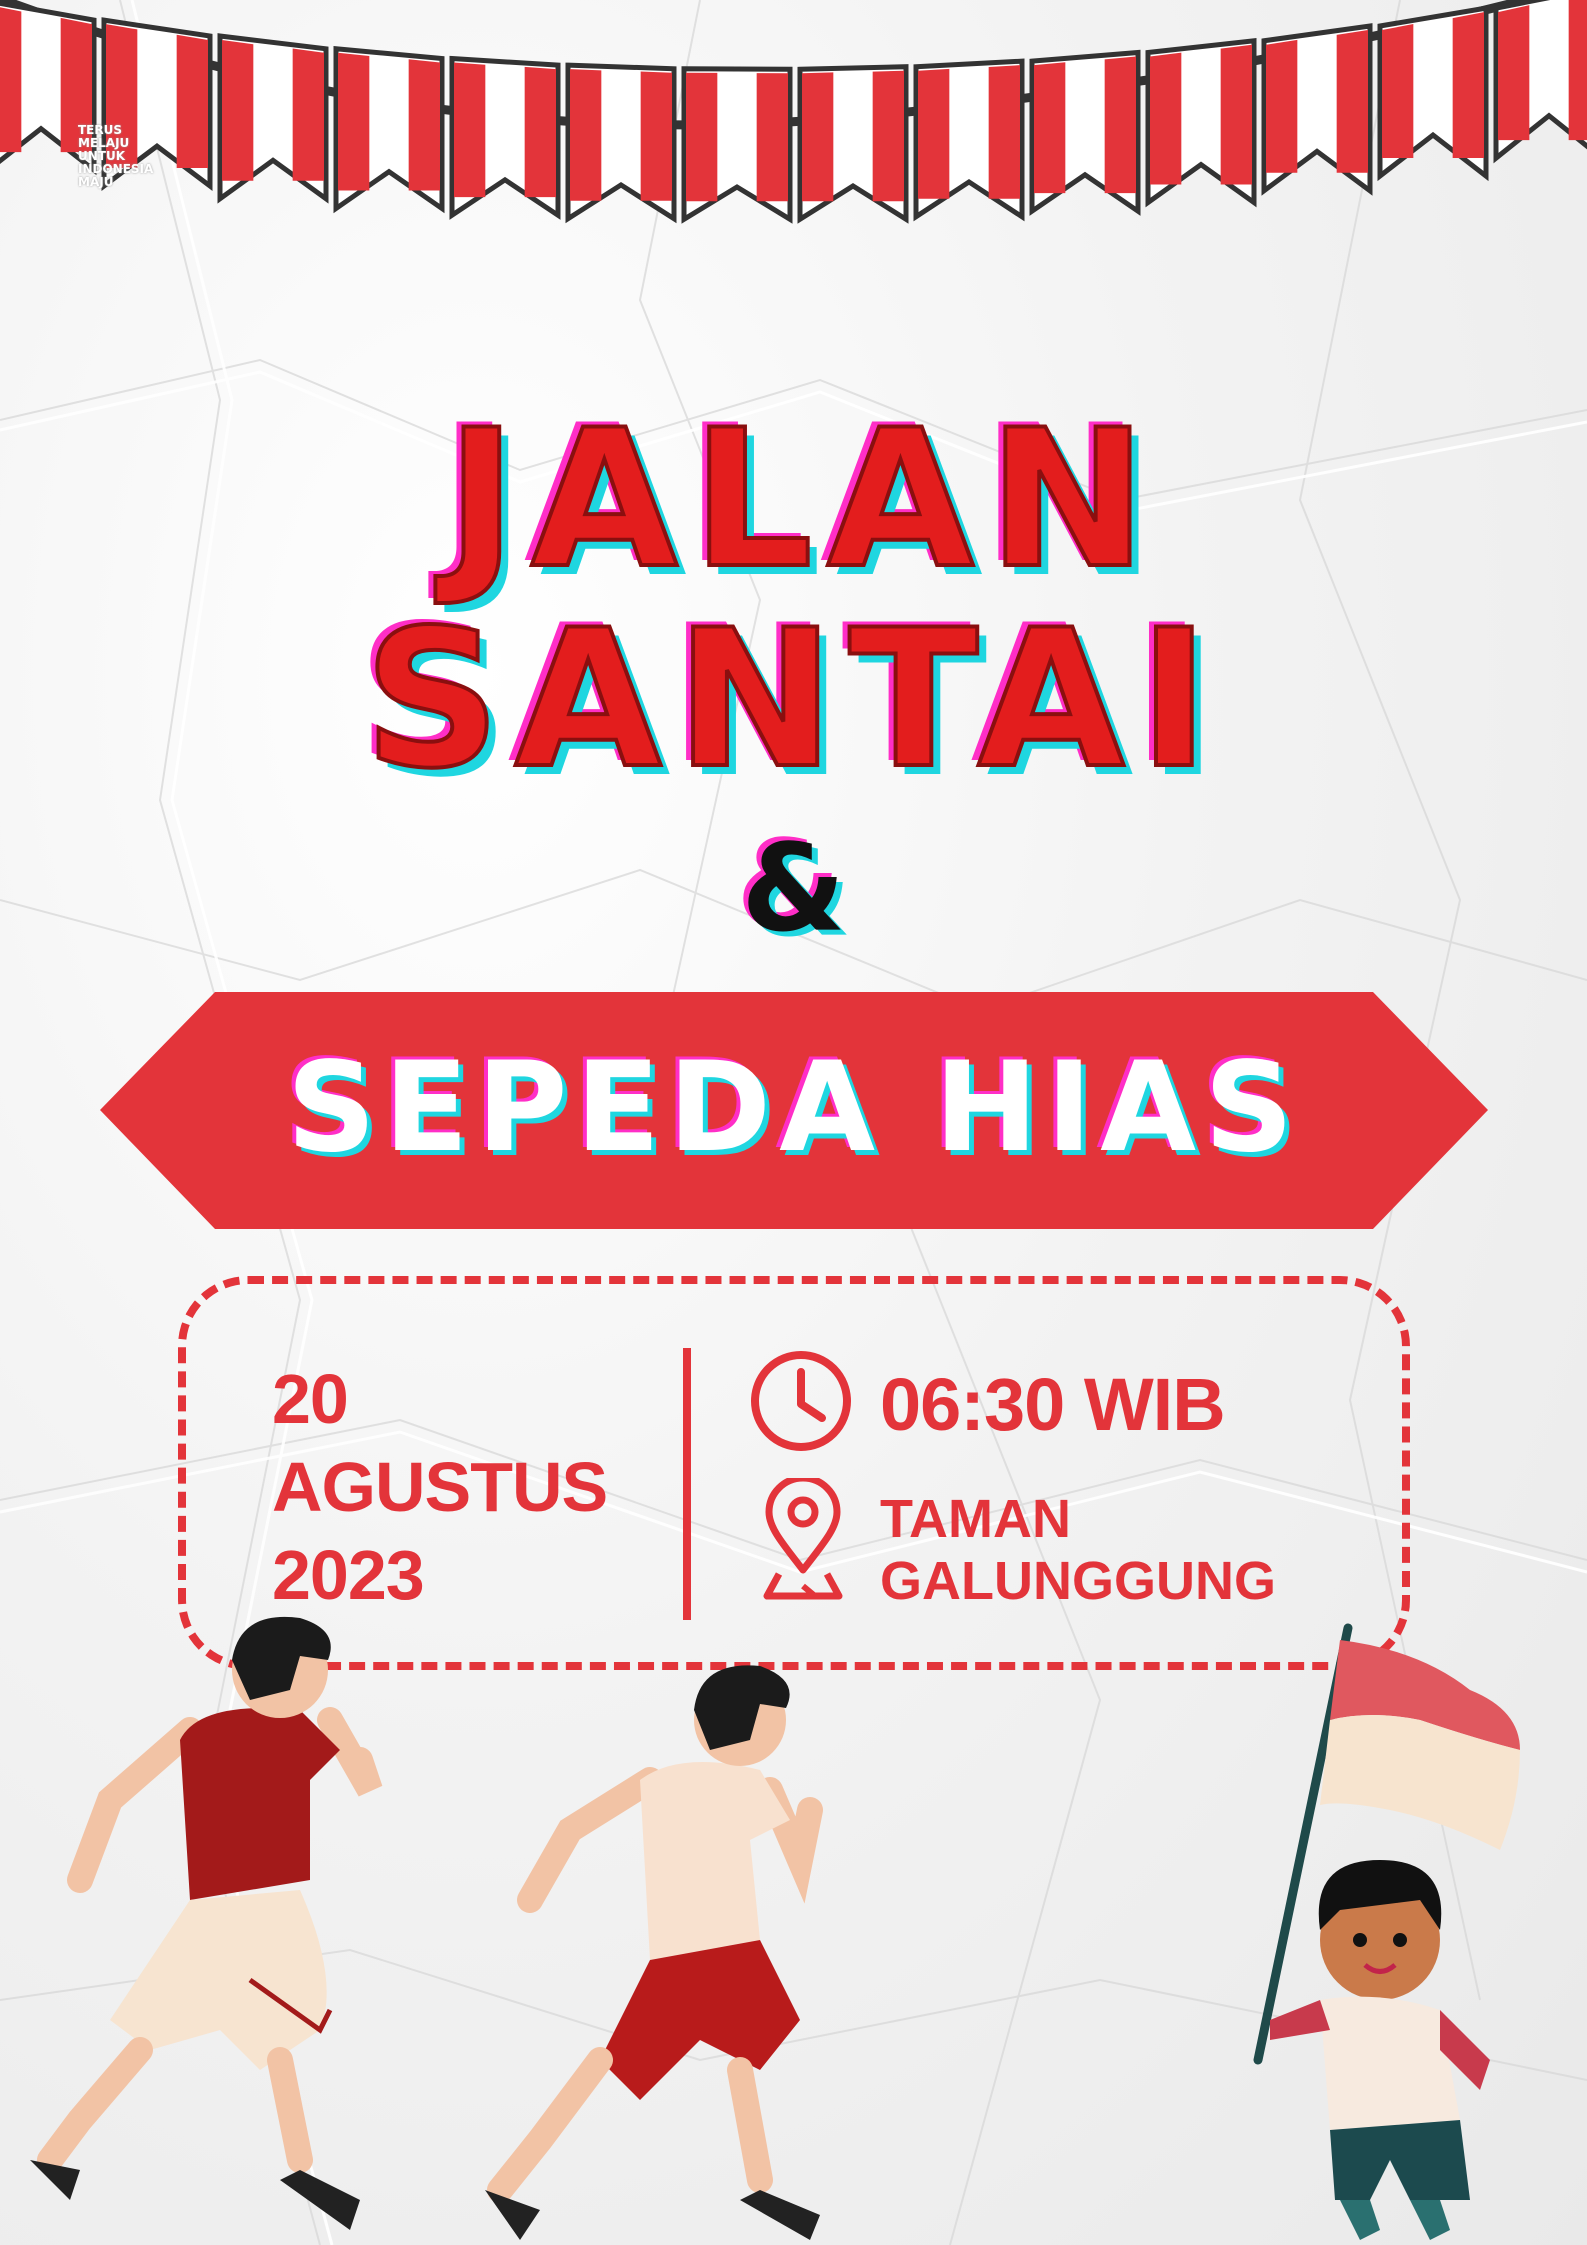 Image resolution: width=1587 pixels, height=2245 pixels. I want to click on event-date: 20 AGUSTUS 2023, so click(440, 1487).